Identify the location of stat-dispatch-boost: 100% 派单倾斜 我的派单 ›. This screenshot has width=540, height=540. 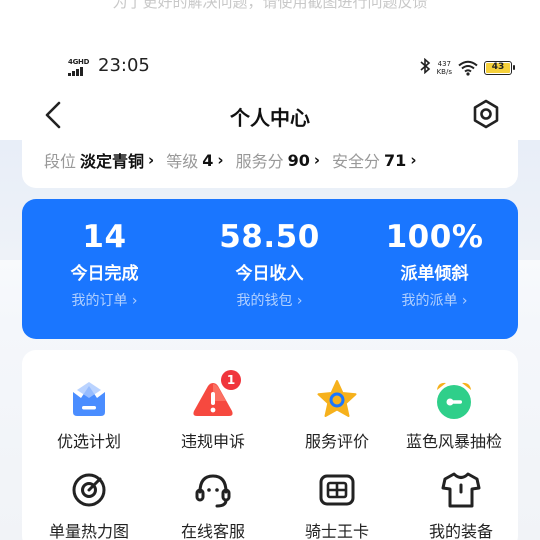
(434, 254).